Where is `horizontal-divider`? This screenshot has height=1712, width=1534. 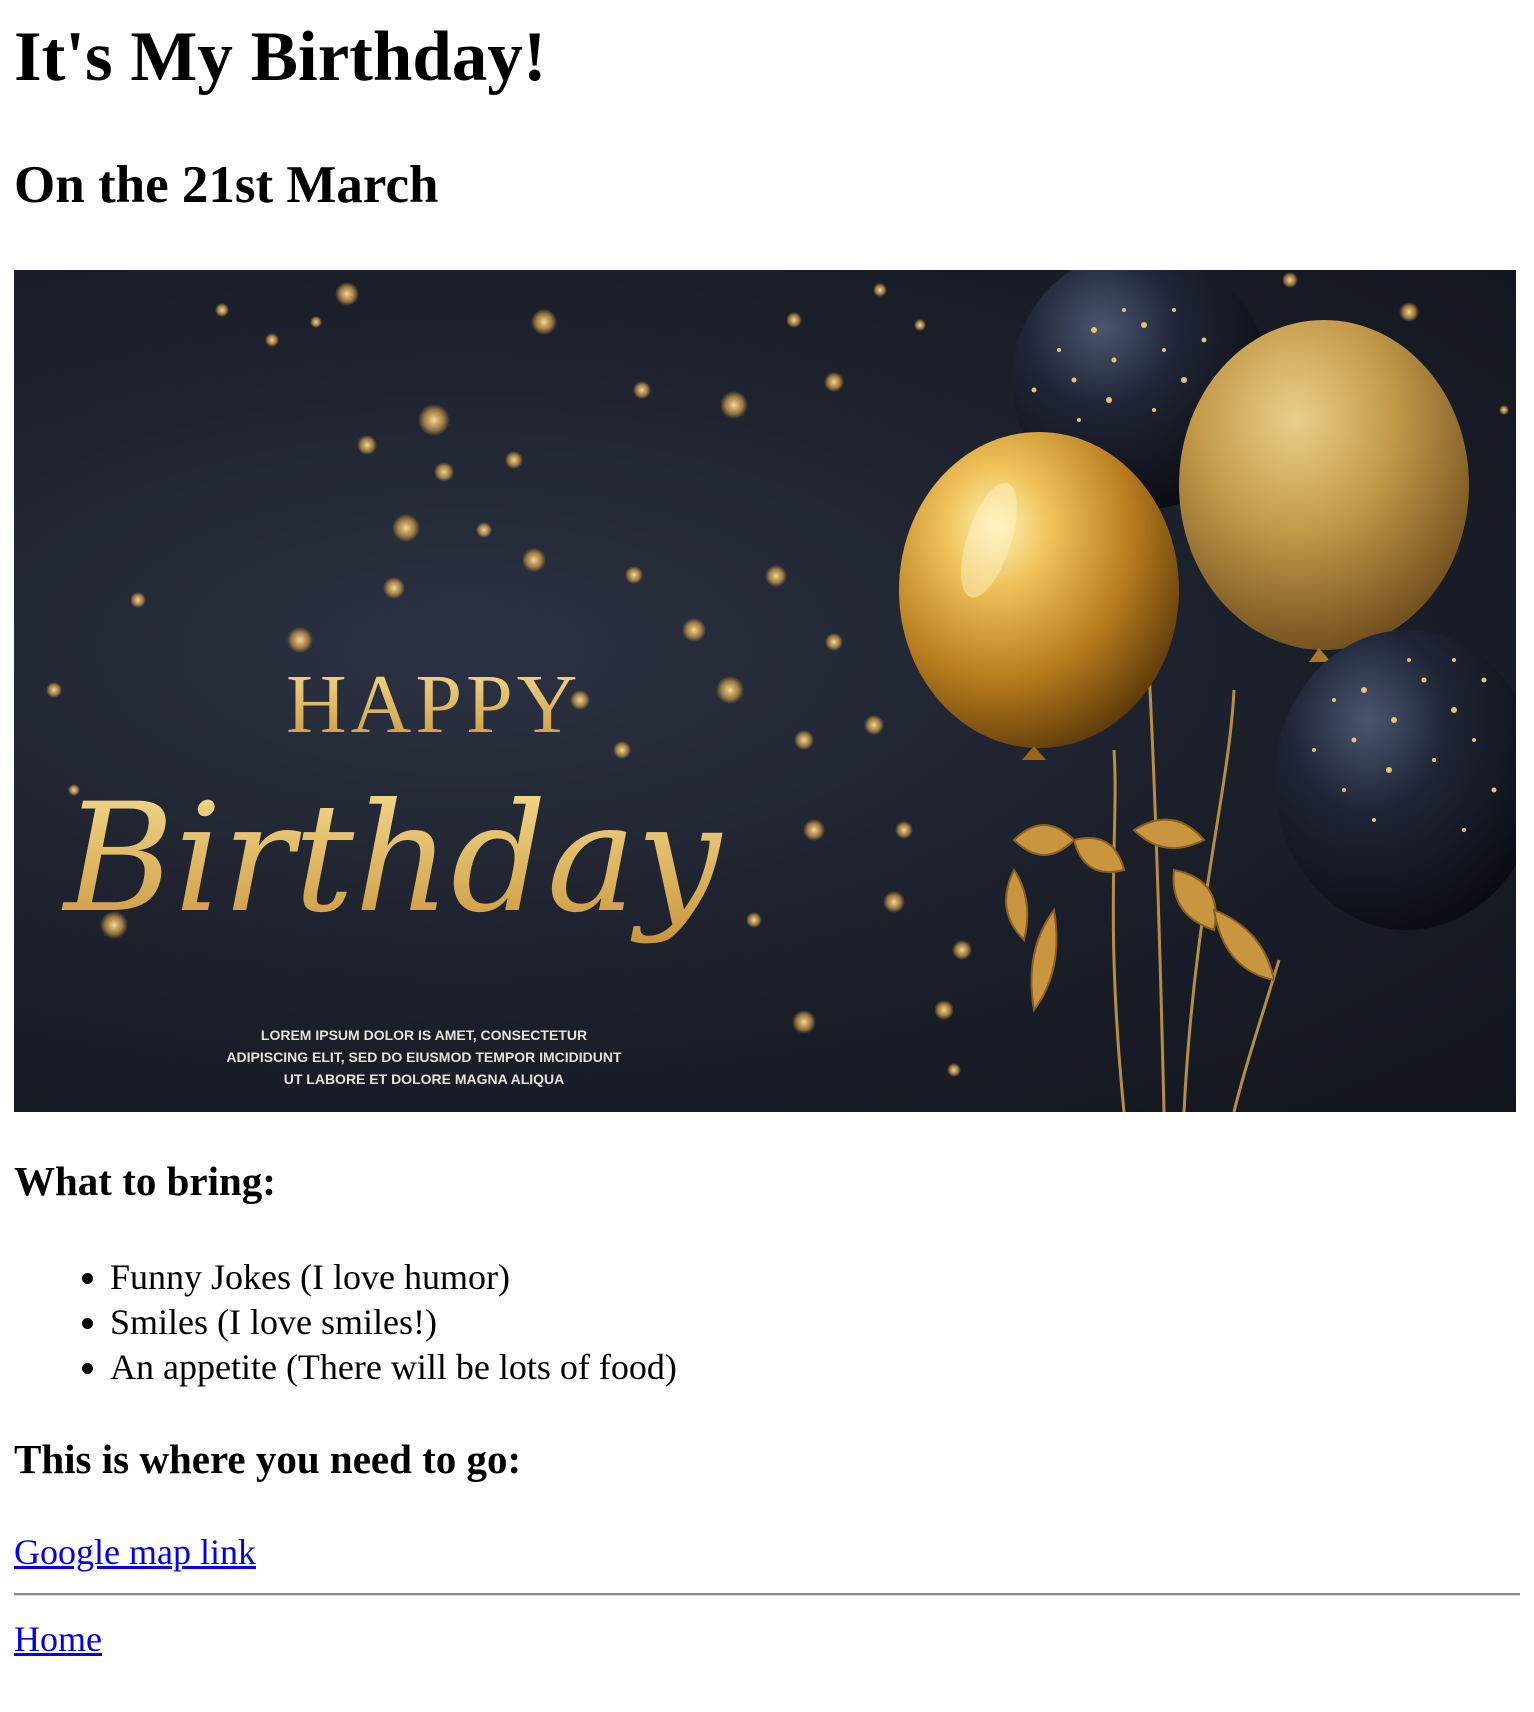
horizontal-divider is located at coordinates (767, 1594).